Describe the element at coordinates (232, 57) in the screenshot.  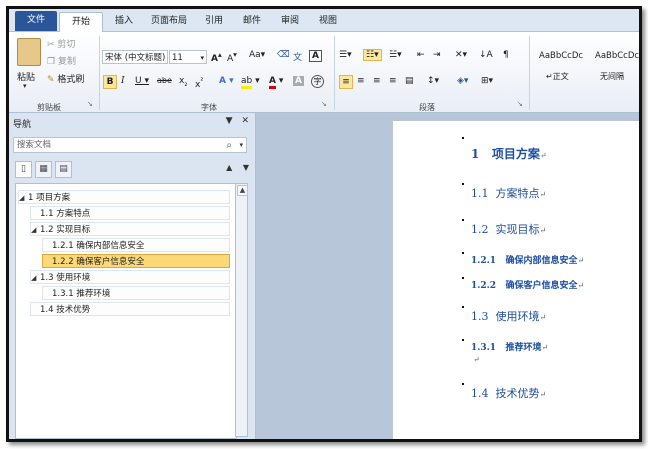
I see `shrink-font-icon: A▾` at that location.